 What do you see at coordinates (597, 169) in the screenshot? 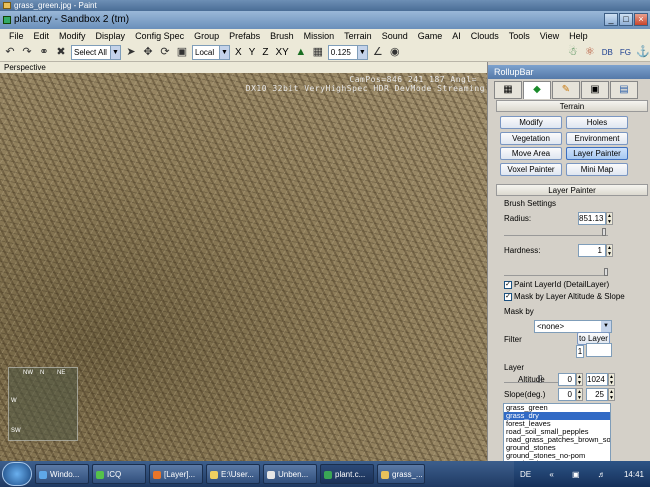
I see `mini-map-button: Mini Map` at bounding box center [597, 169].